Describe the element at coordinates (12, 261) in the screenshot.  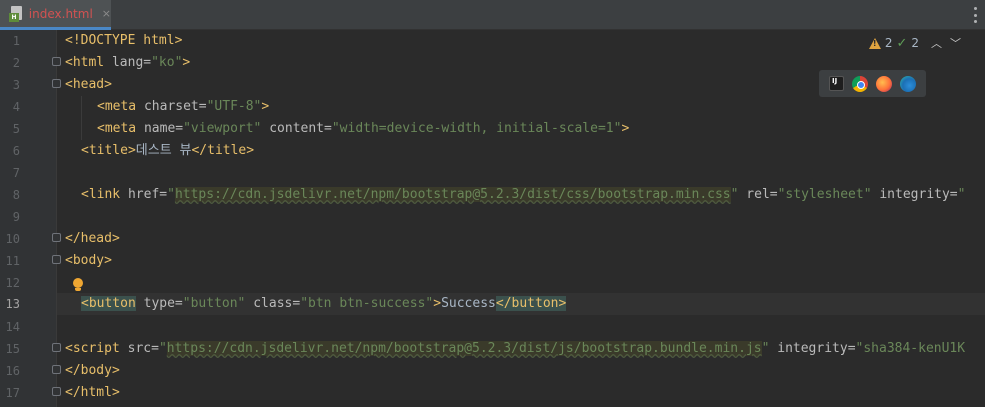
I see `line-number: 11` at that location.